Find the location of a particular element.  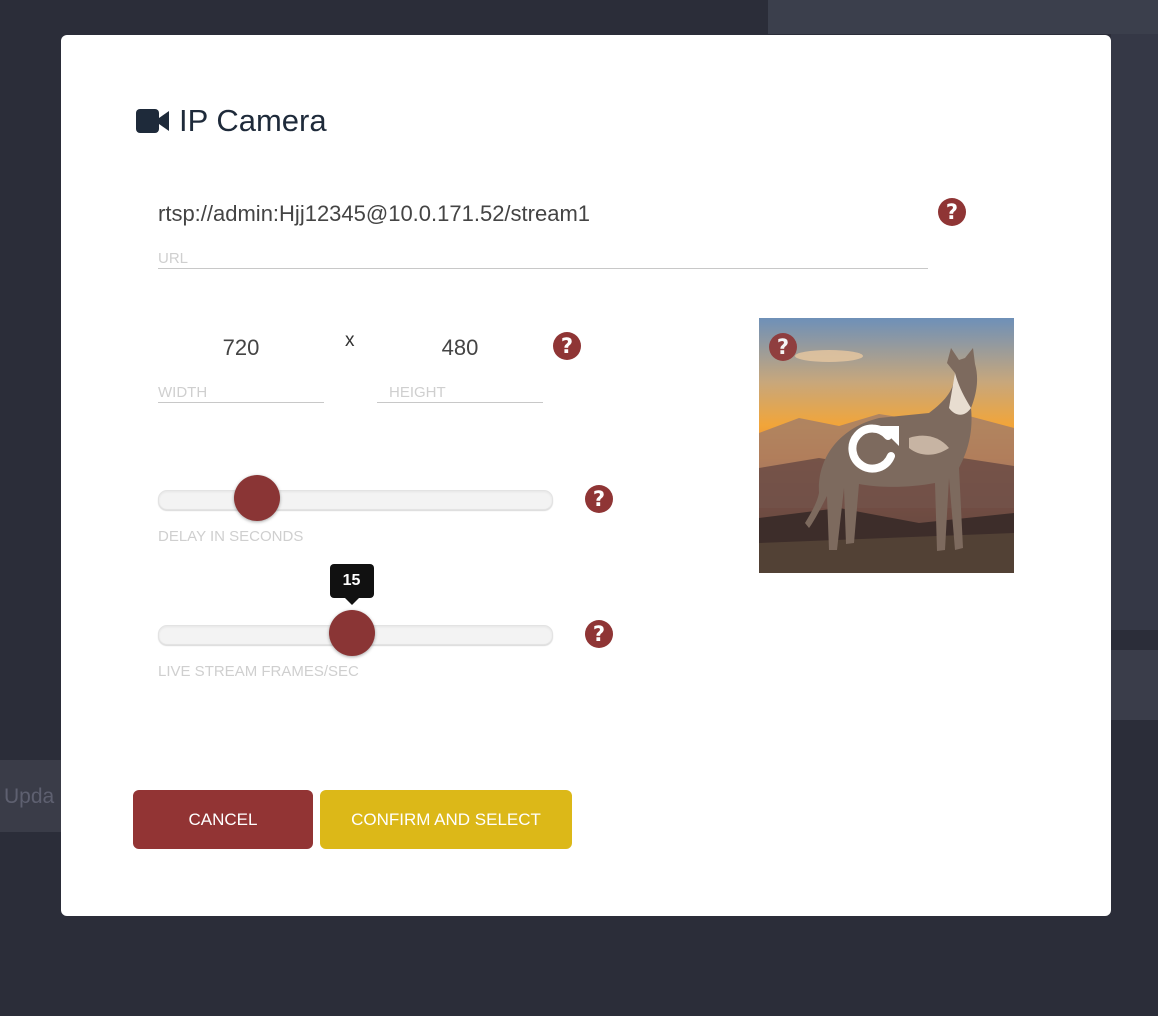

background-panel is located at coordinates (1134, 332).